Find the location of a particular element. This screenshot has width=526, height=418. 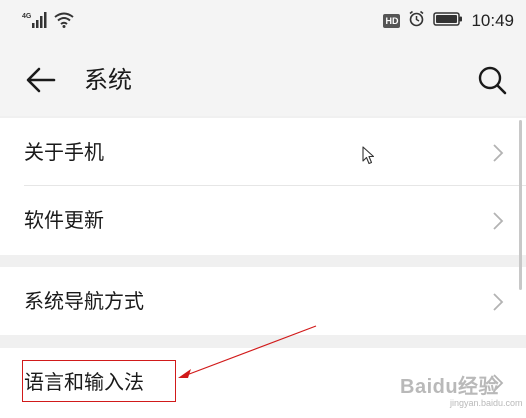

signal-icon: 4G is located at coordinates (35, 22).